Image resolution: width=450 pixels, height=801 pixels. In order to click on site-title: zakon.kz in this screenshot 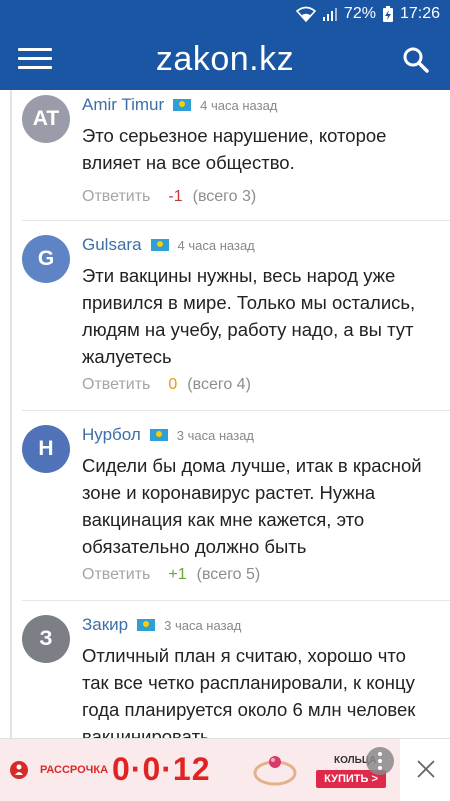, I will do `click(225, 59)`.